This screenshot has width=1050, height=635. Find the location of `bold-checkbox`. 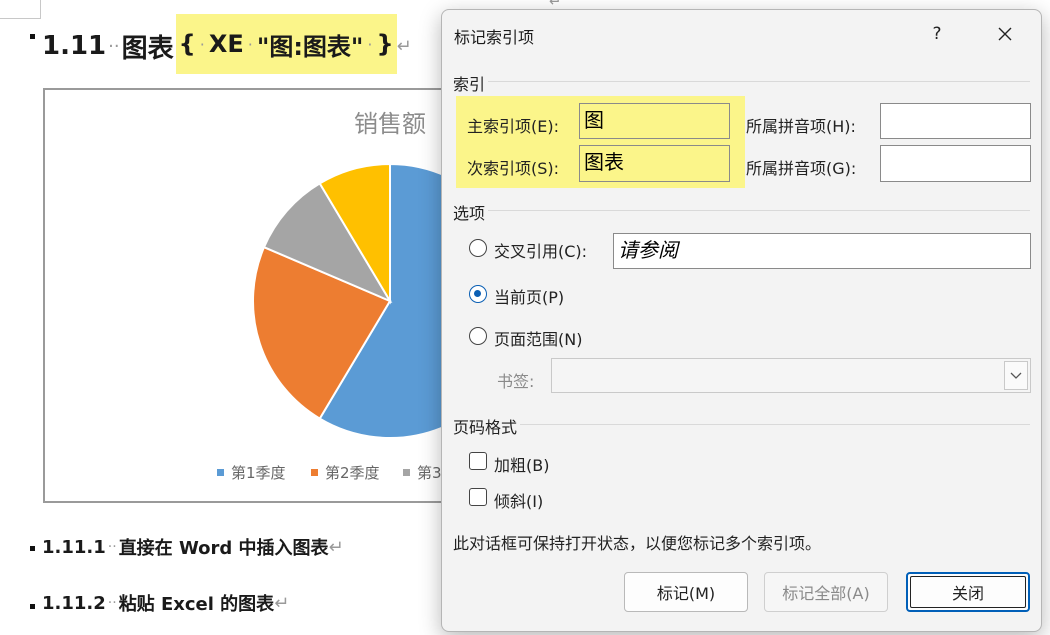

bold-checkbox is located at coordinates (478, 461).